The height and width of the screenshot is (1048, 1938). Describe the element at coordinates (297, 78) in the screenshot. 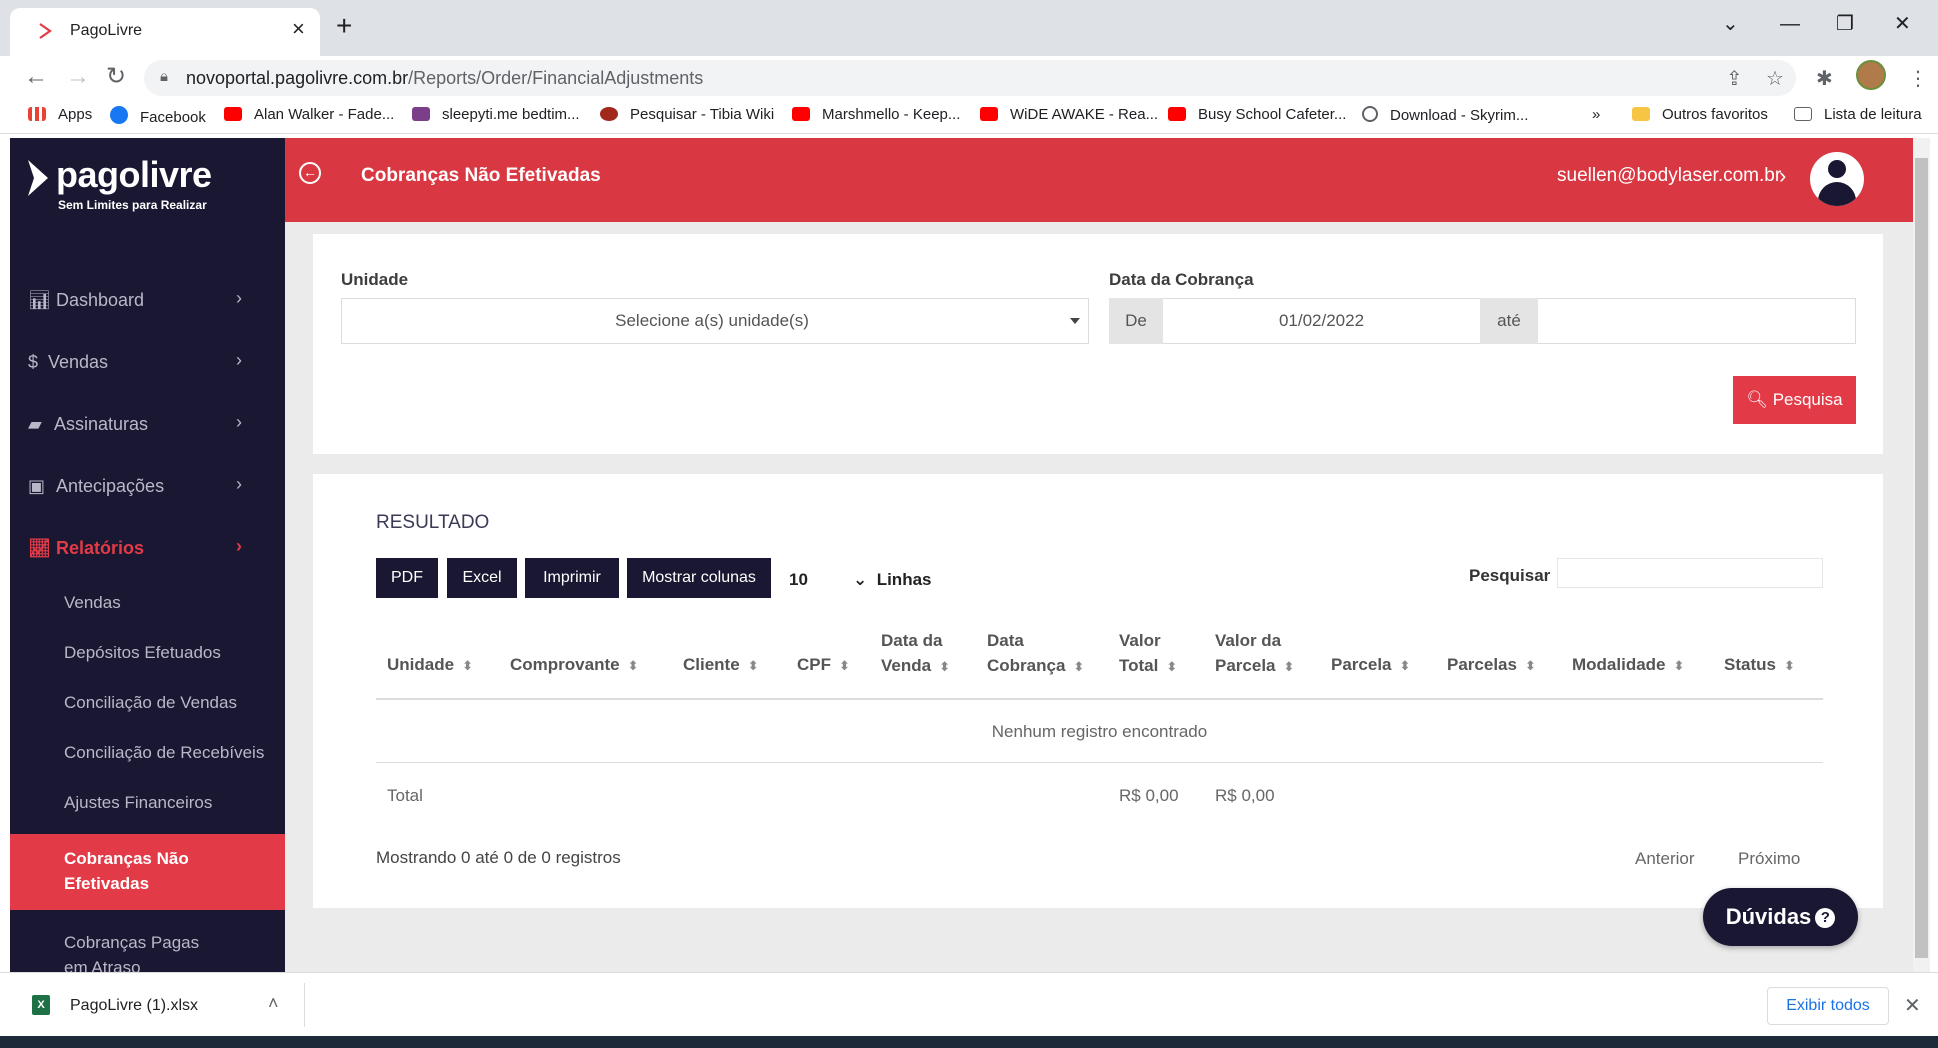

I see `url-host: novoportal.pagolivre.com.br` at that location.